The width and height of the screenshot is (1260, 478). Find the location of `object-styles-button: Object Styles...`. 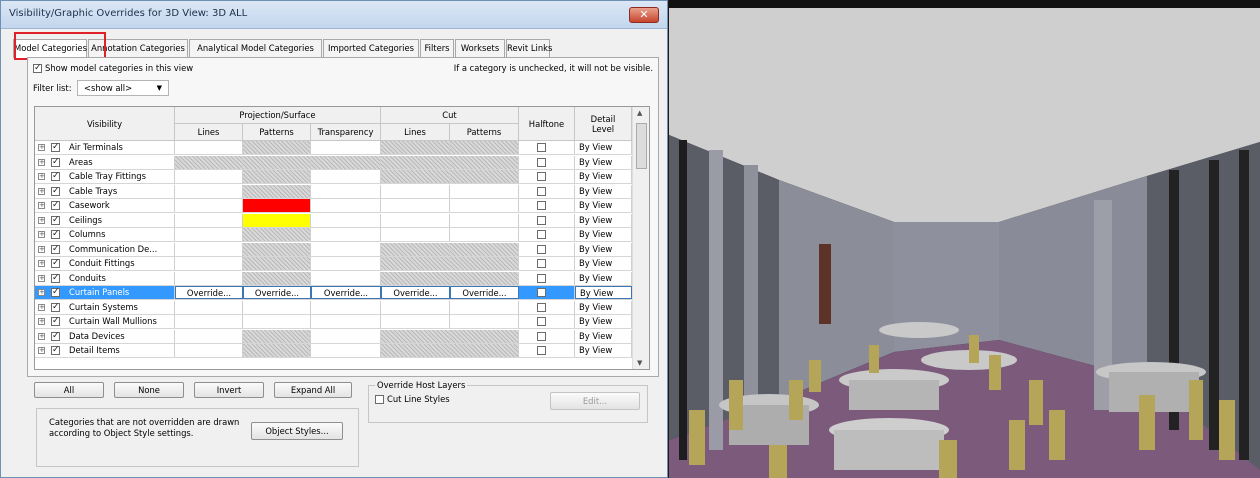

object-styles-button: Object Styles... is located at coordinates (297, 431).